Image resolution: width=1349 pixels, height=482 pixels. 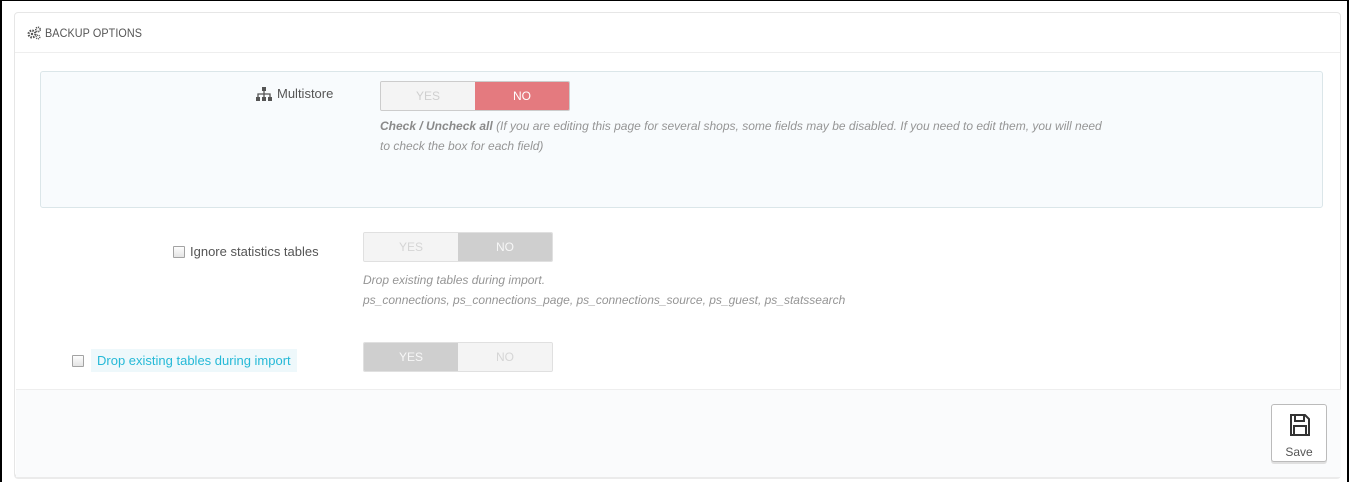 What do you see at coordinates (505, 247) in the screenshot?
I see `ignore-stats-no-option: NO` at bounding box center [505, 247].